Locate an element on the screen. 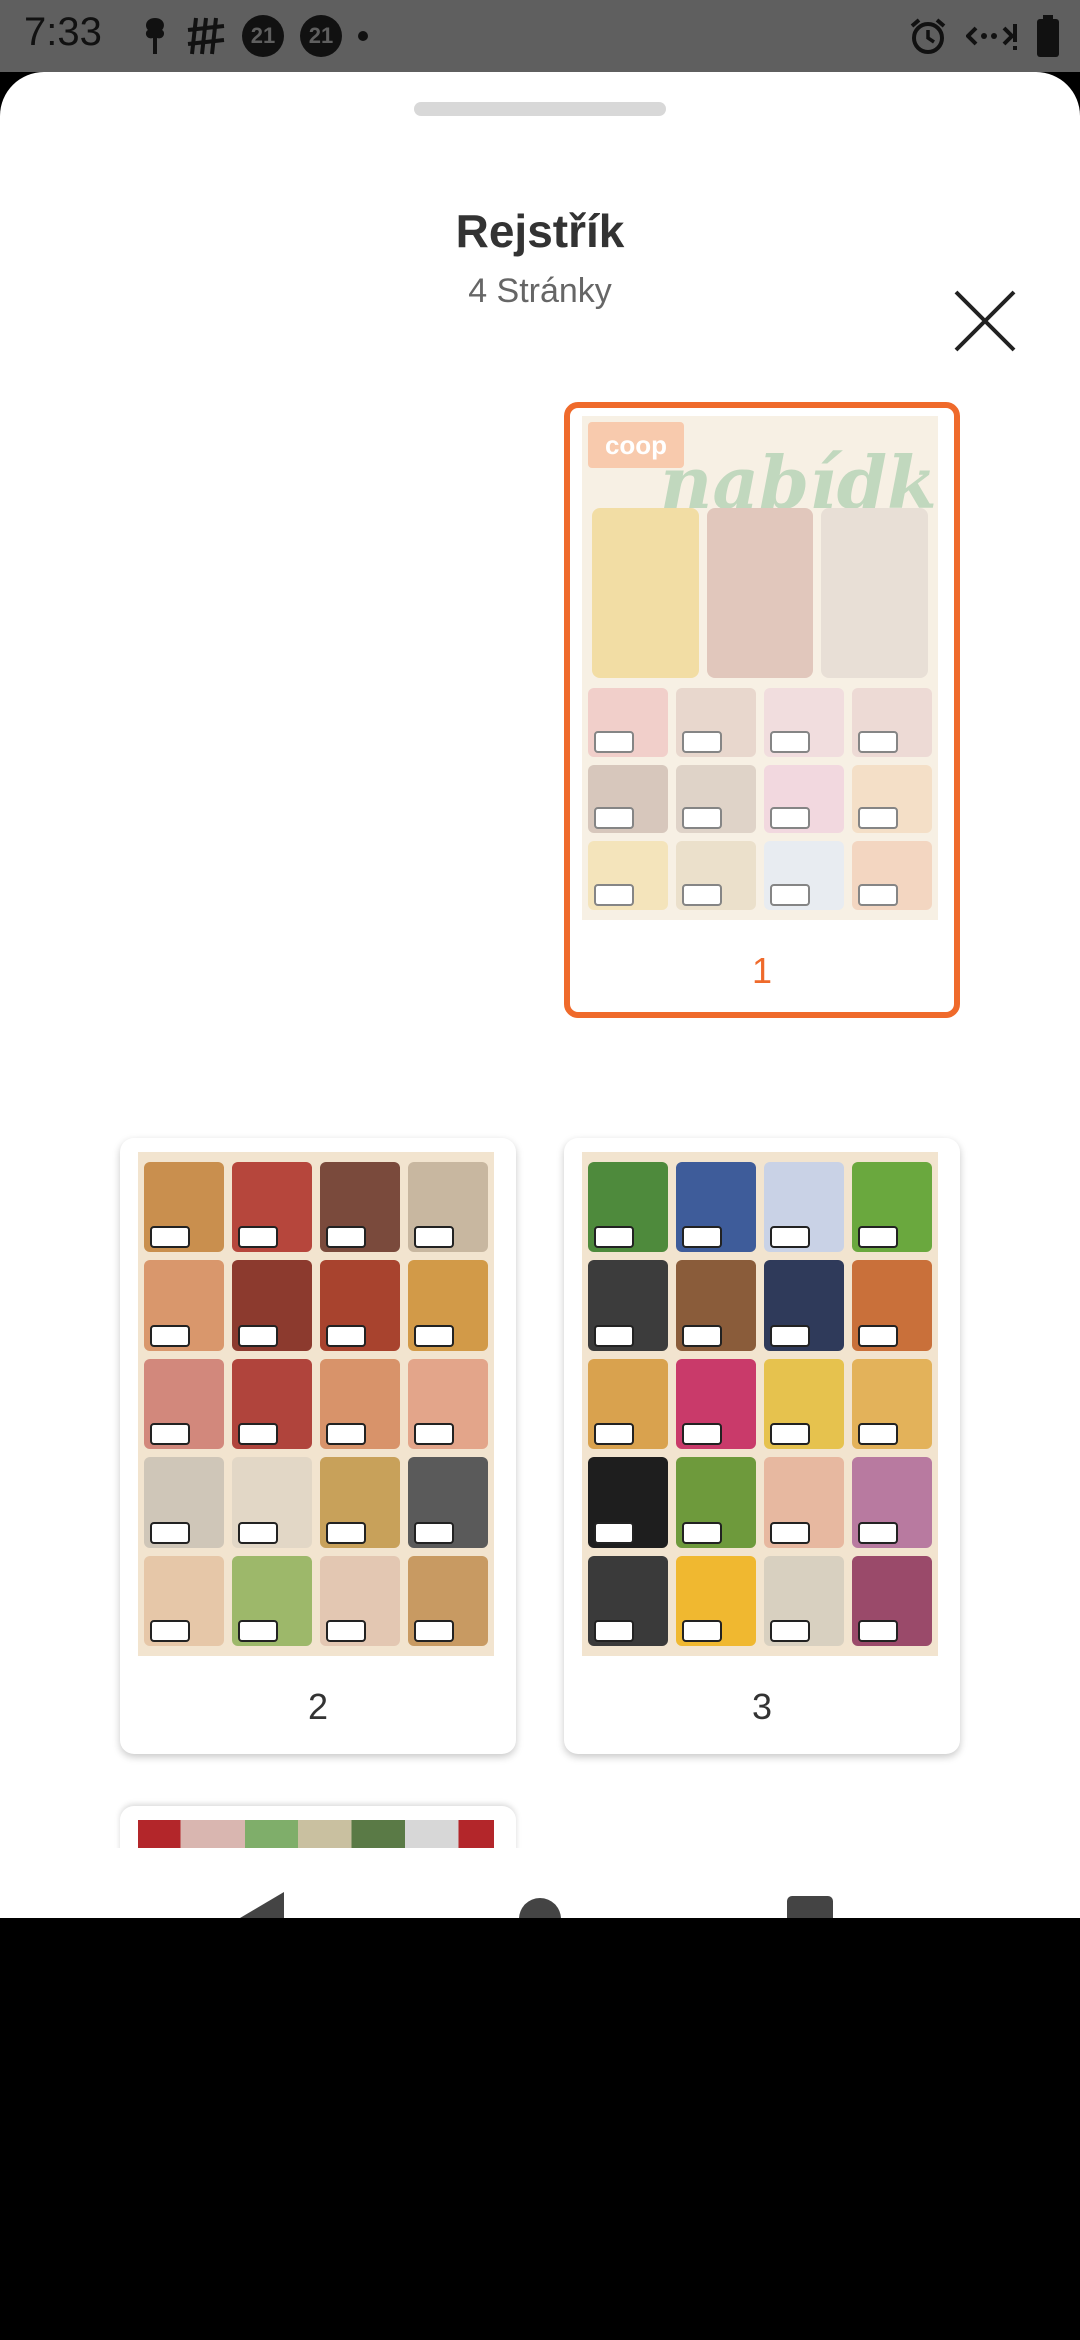 This screenshot has width=1080, height=2340. page-count: 4 Stránky is located at coordinates (540, 291).